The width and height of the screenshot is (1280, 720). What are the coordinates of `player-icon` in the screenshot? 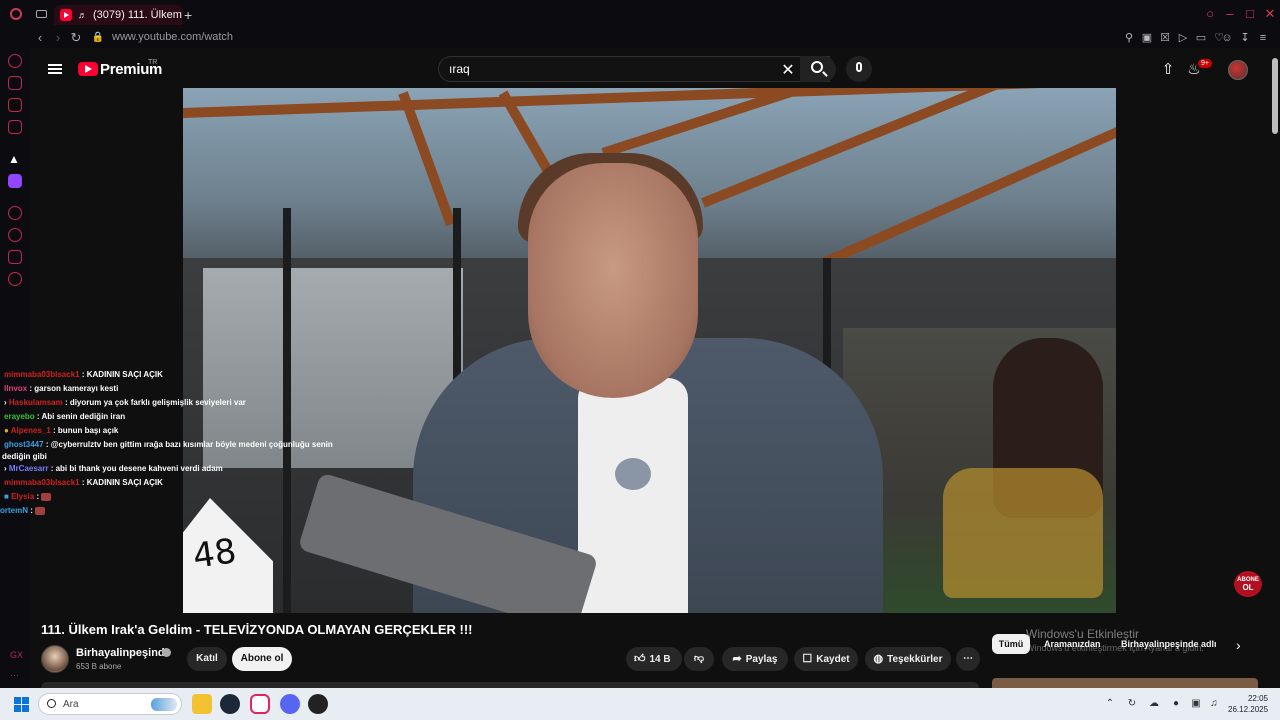 It's located at (15, 213).